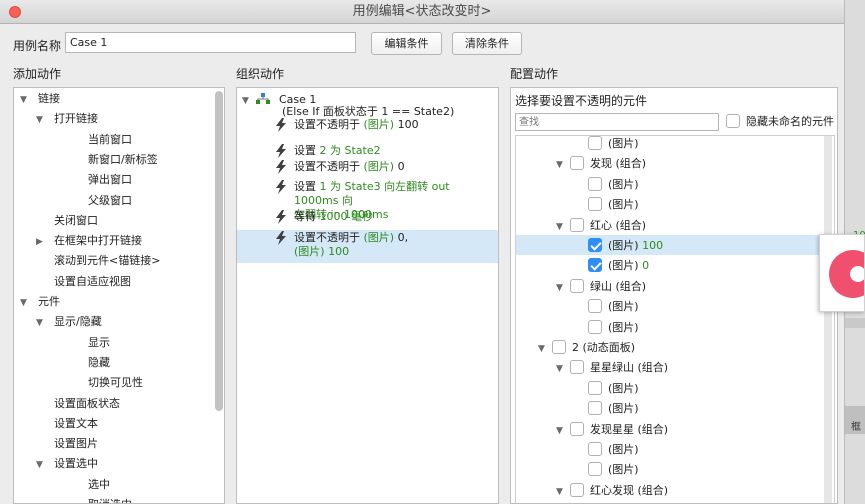 The height and width of the screenshot is (504, 865). Describe the element at coordinates (629, 429) in the screenshot. I see `widget-label: 发现星星 (组合)` at that location.